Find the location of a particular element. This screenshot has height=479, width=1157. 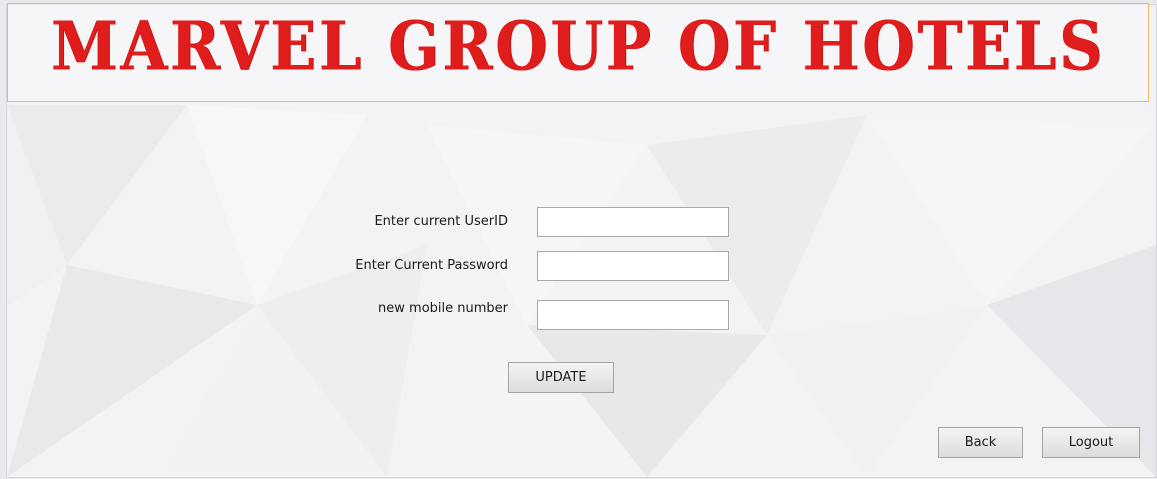

logout-button: Logout is located at coordinates (1091, 442).